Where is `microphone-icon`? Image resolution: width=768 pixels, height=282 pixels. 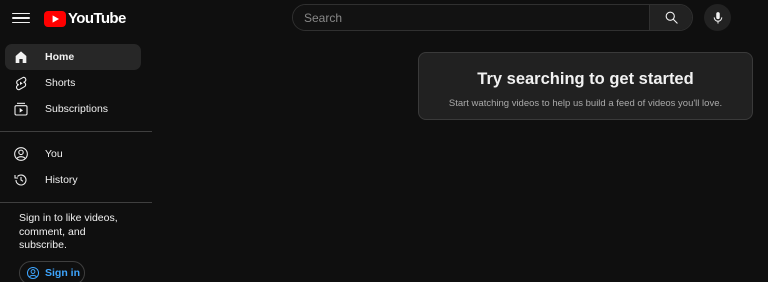 microphone-icon is located at coordinates (717, 17).